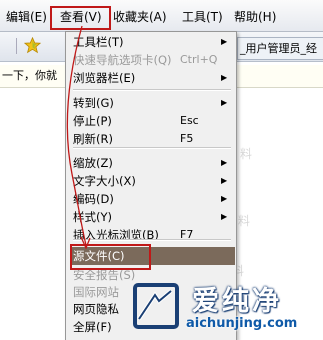  Describe the element at coordinates (78, 137) in the screenshot. I see `annotation-arrow` at that location.